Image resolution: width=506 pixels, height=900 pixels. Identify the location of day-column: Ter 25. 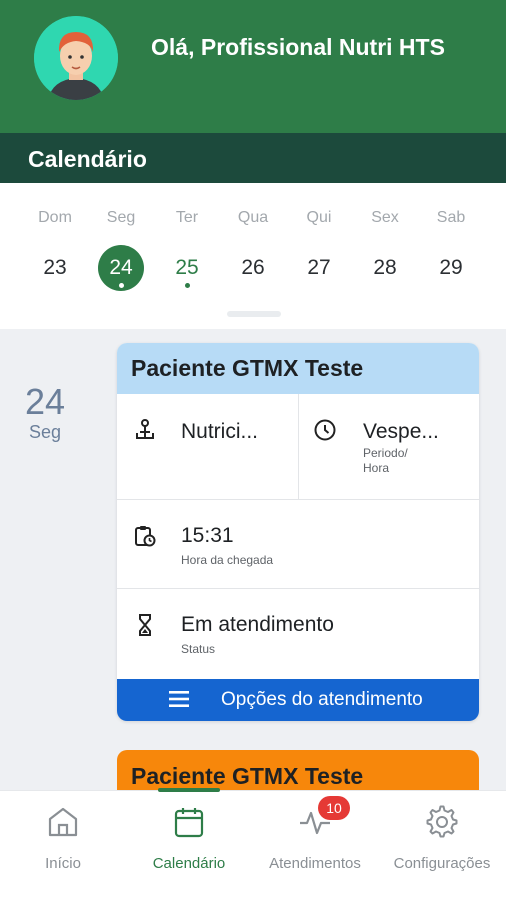
(187, 248).